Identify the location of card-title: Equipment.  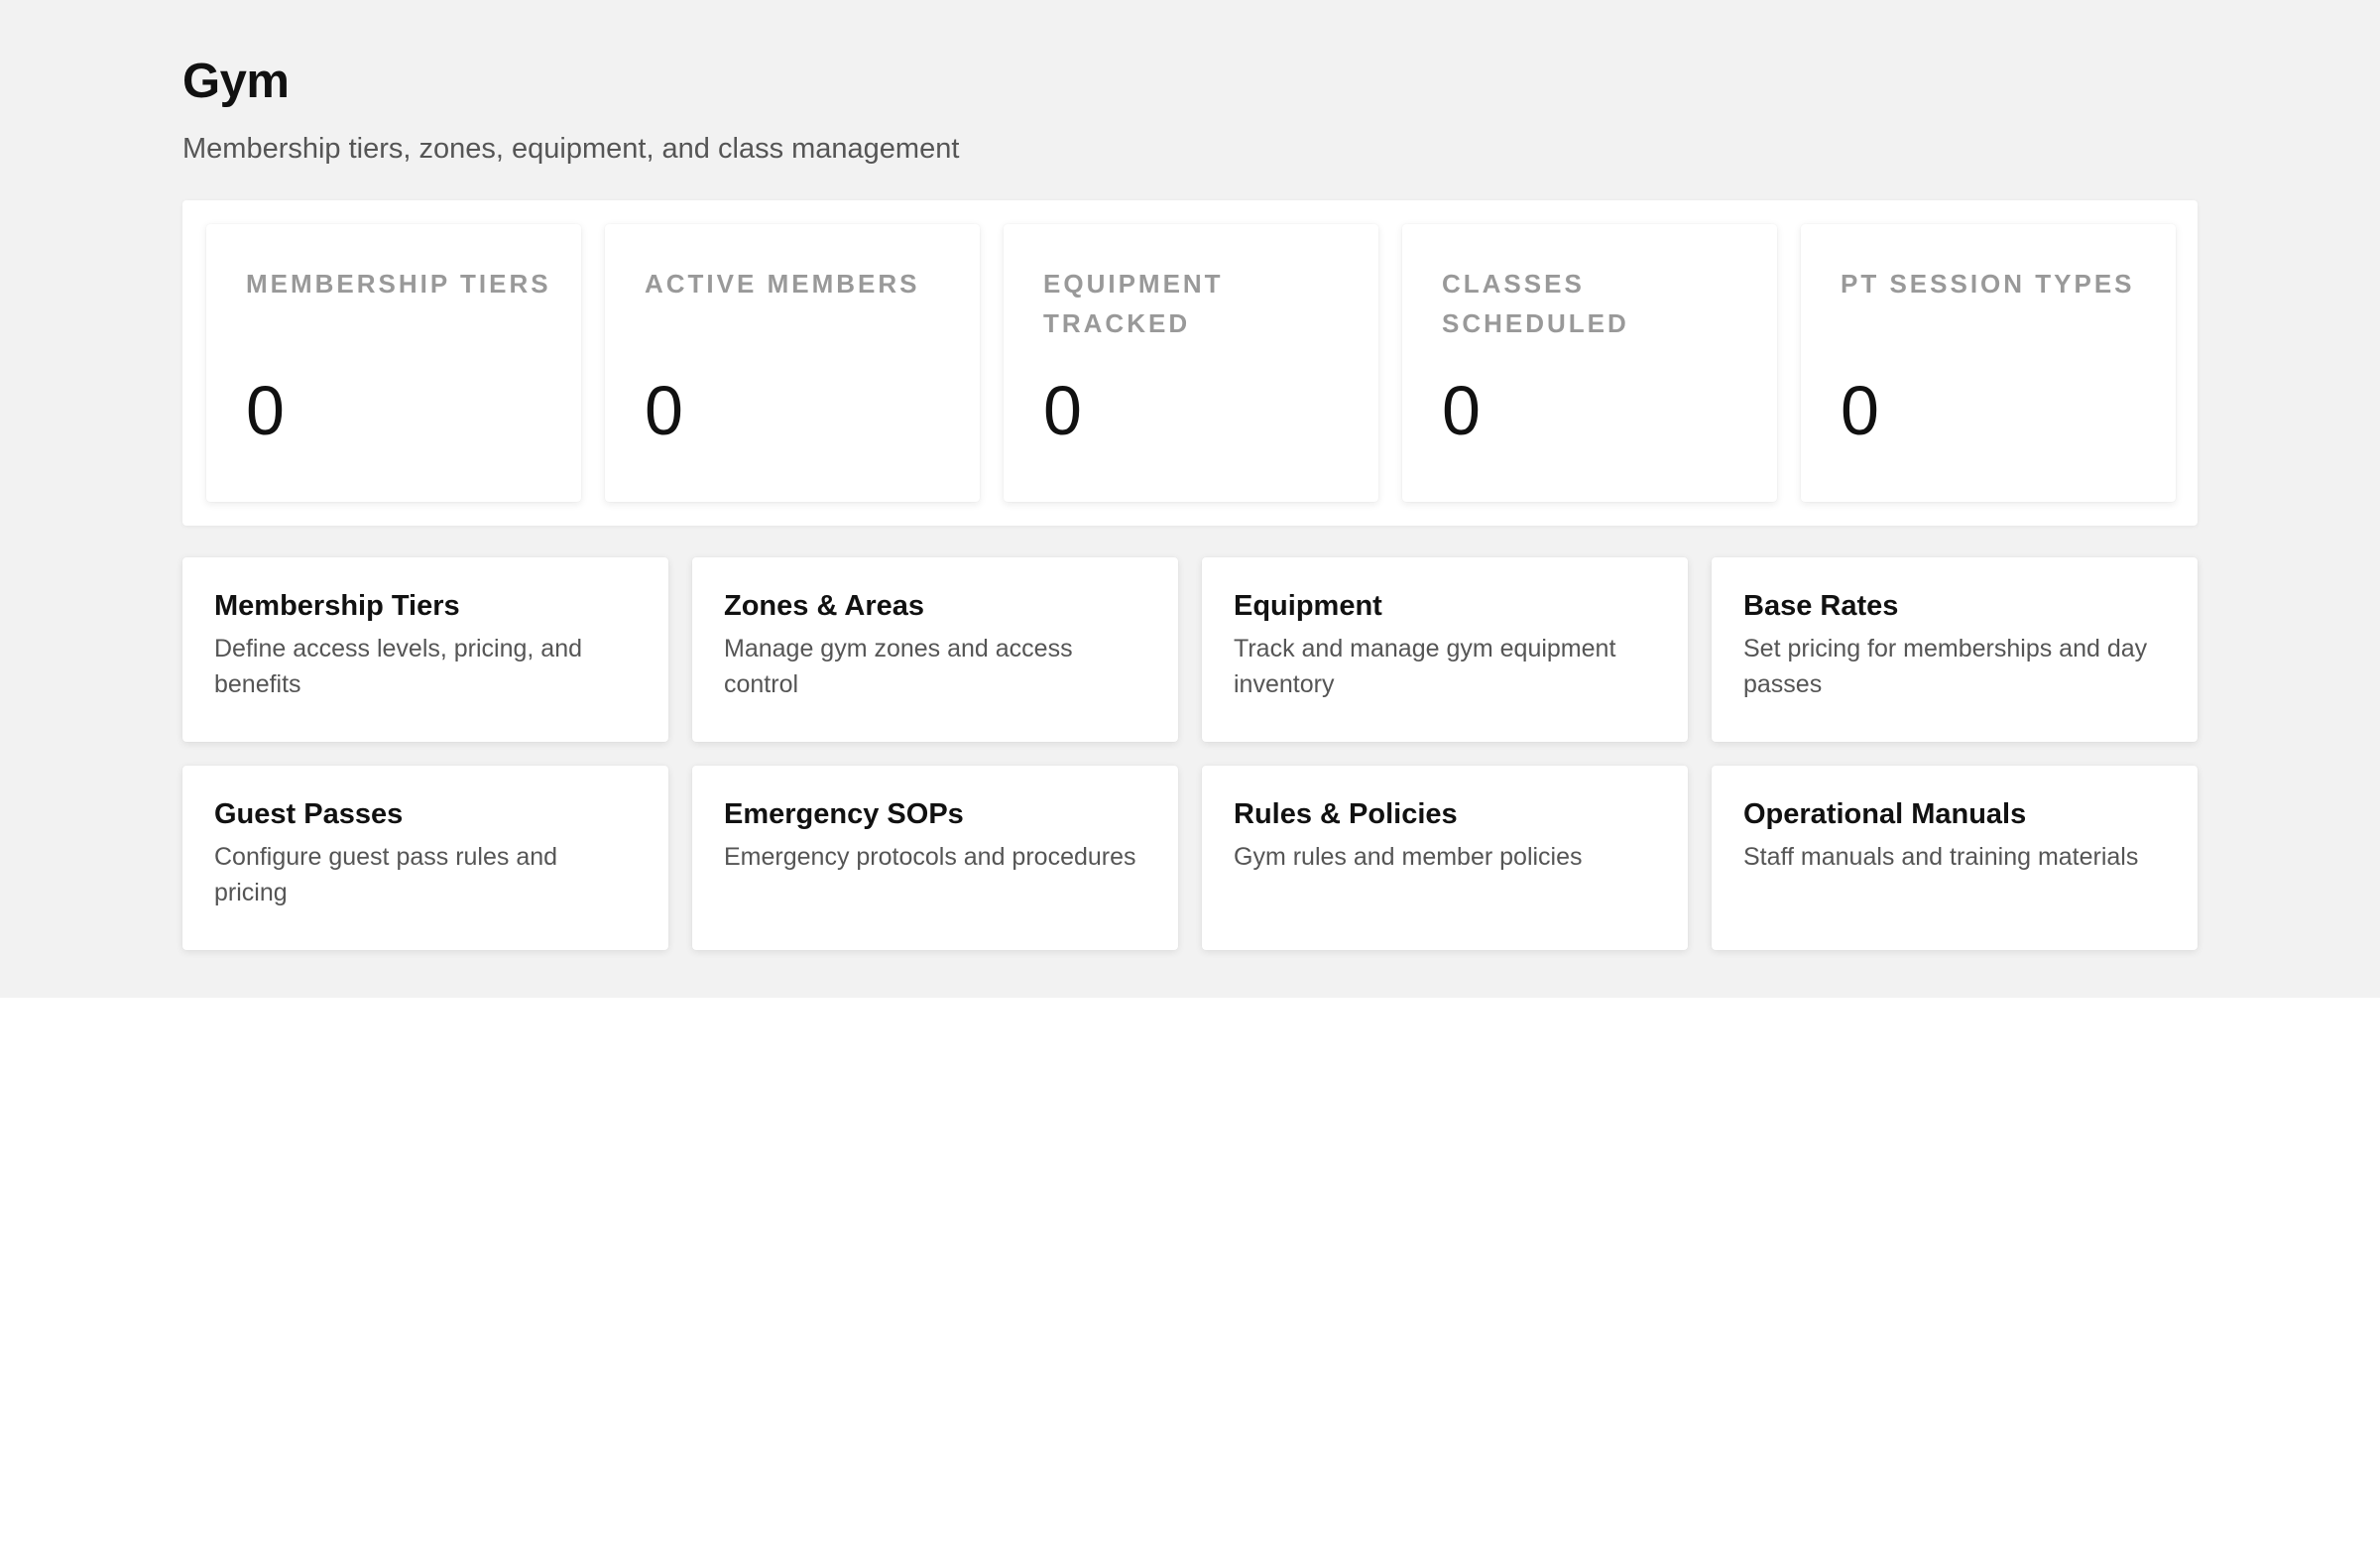
(1308, 606).